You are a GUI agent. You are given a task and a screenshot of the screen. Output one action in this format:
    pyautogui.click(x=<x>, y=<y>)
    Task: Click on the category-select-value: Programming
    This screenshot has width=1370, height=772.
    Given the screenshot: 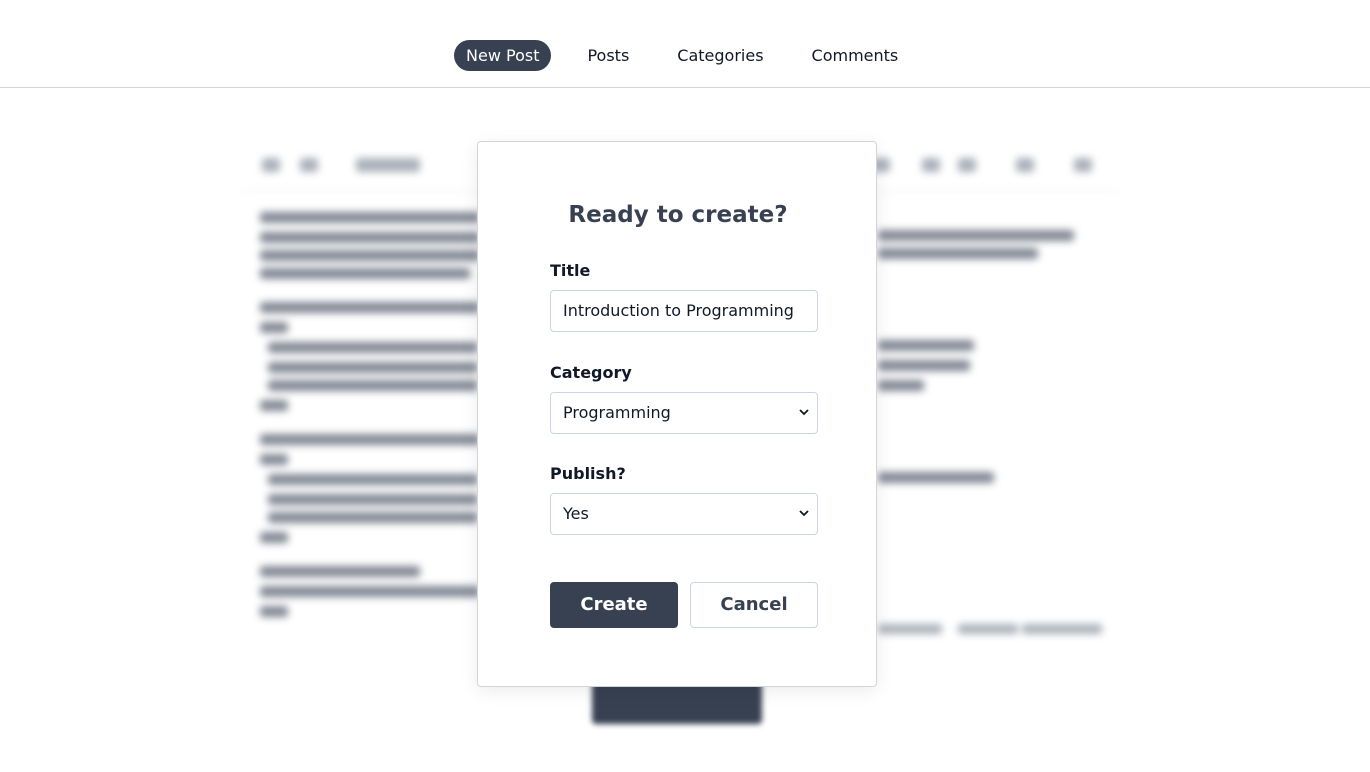 What is the action you would take?
    pyautogui.click(x=617, y=412)
    